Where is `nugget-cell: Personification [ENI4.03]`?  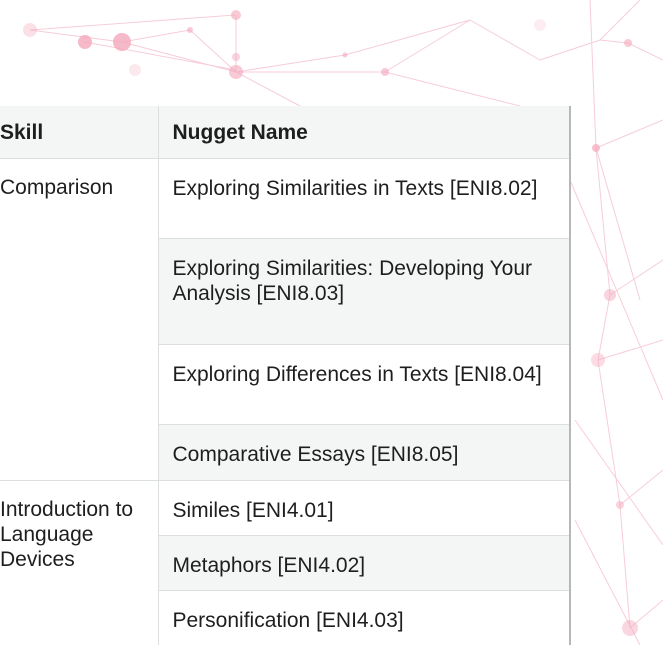 nugget-cell: Personification [ENI4.03] is located at coordinates (363, 617).